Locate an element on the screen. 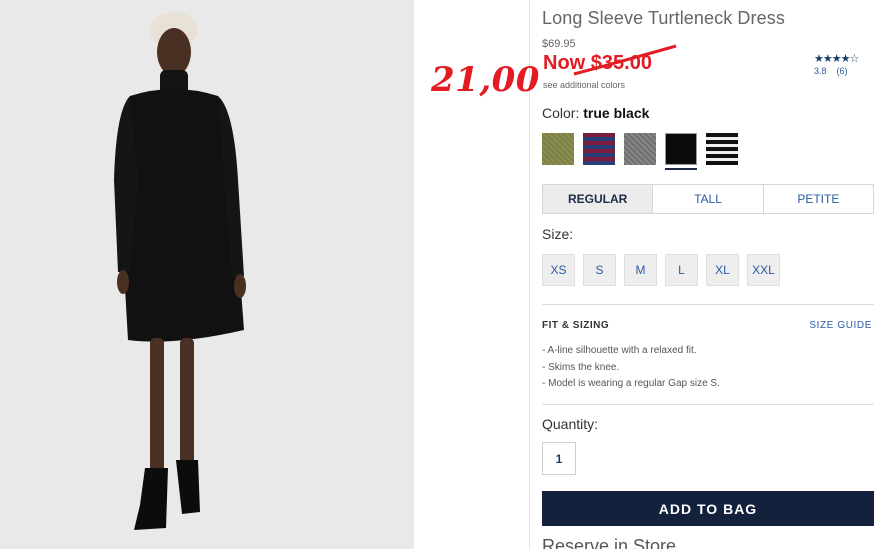 The height and width of the screenshot is (549, 874). size-xs-button: XS is located at coordinates (558, 270).